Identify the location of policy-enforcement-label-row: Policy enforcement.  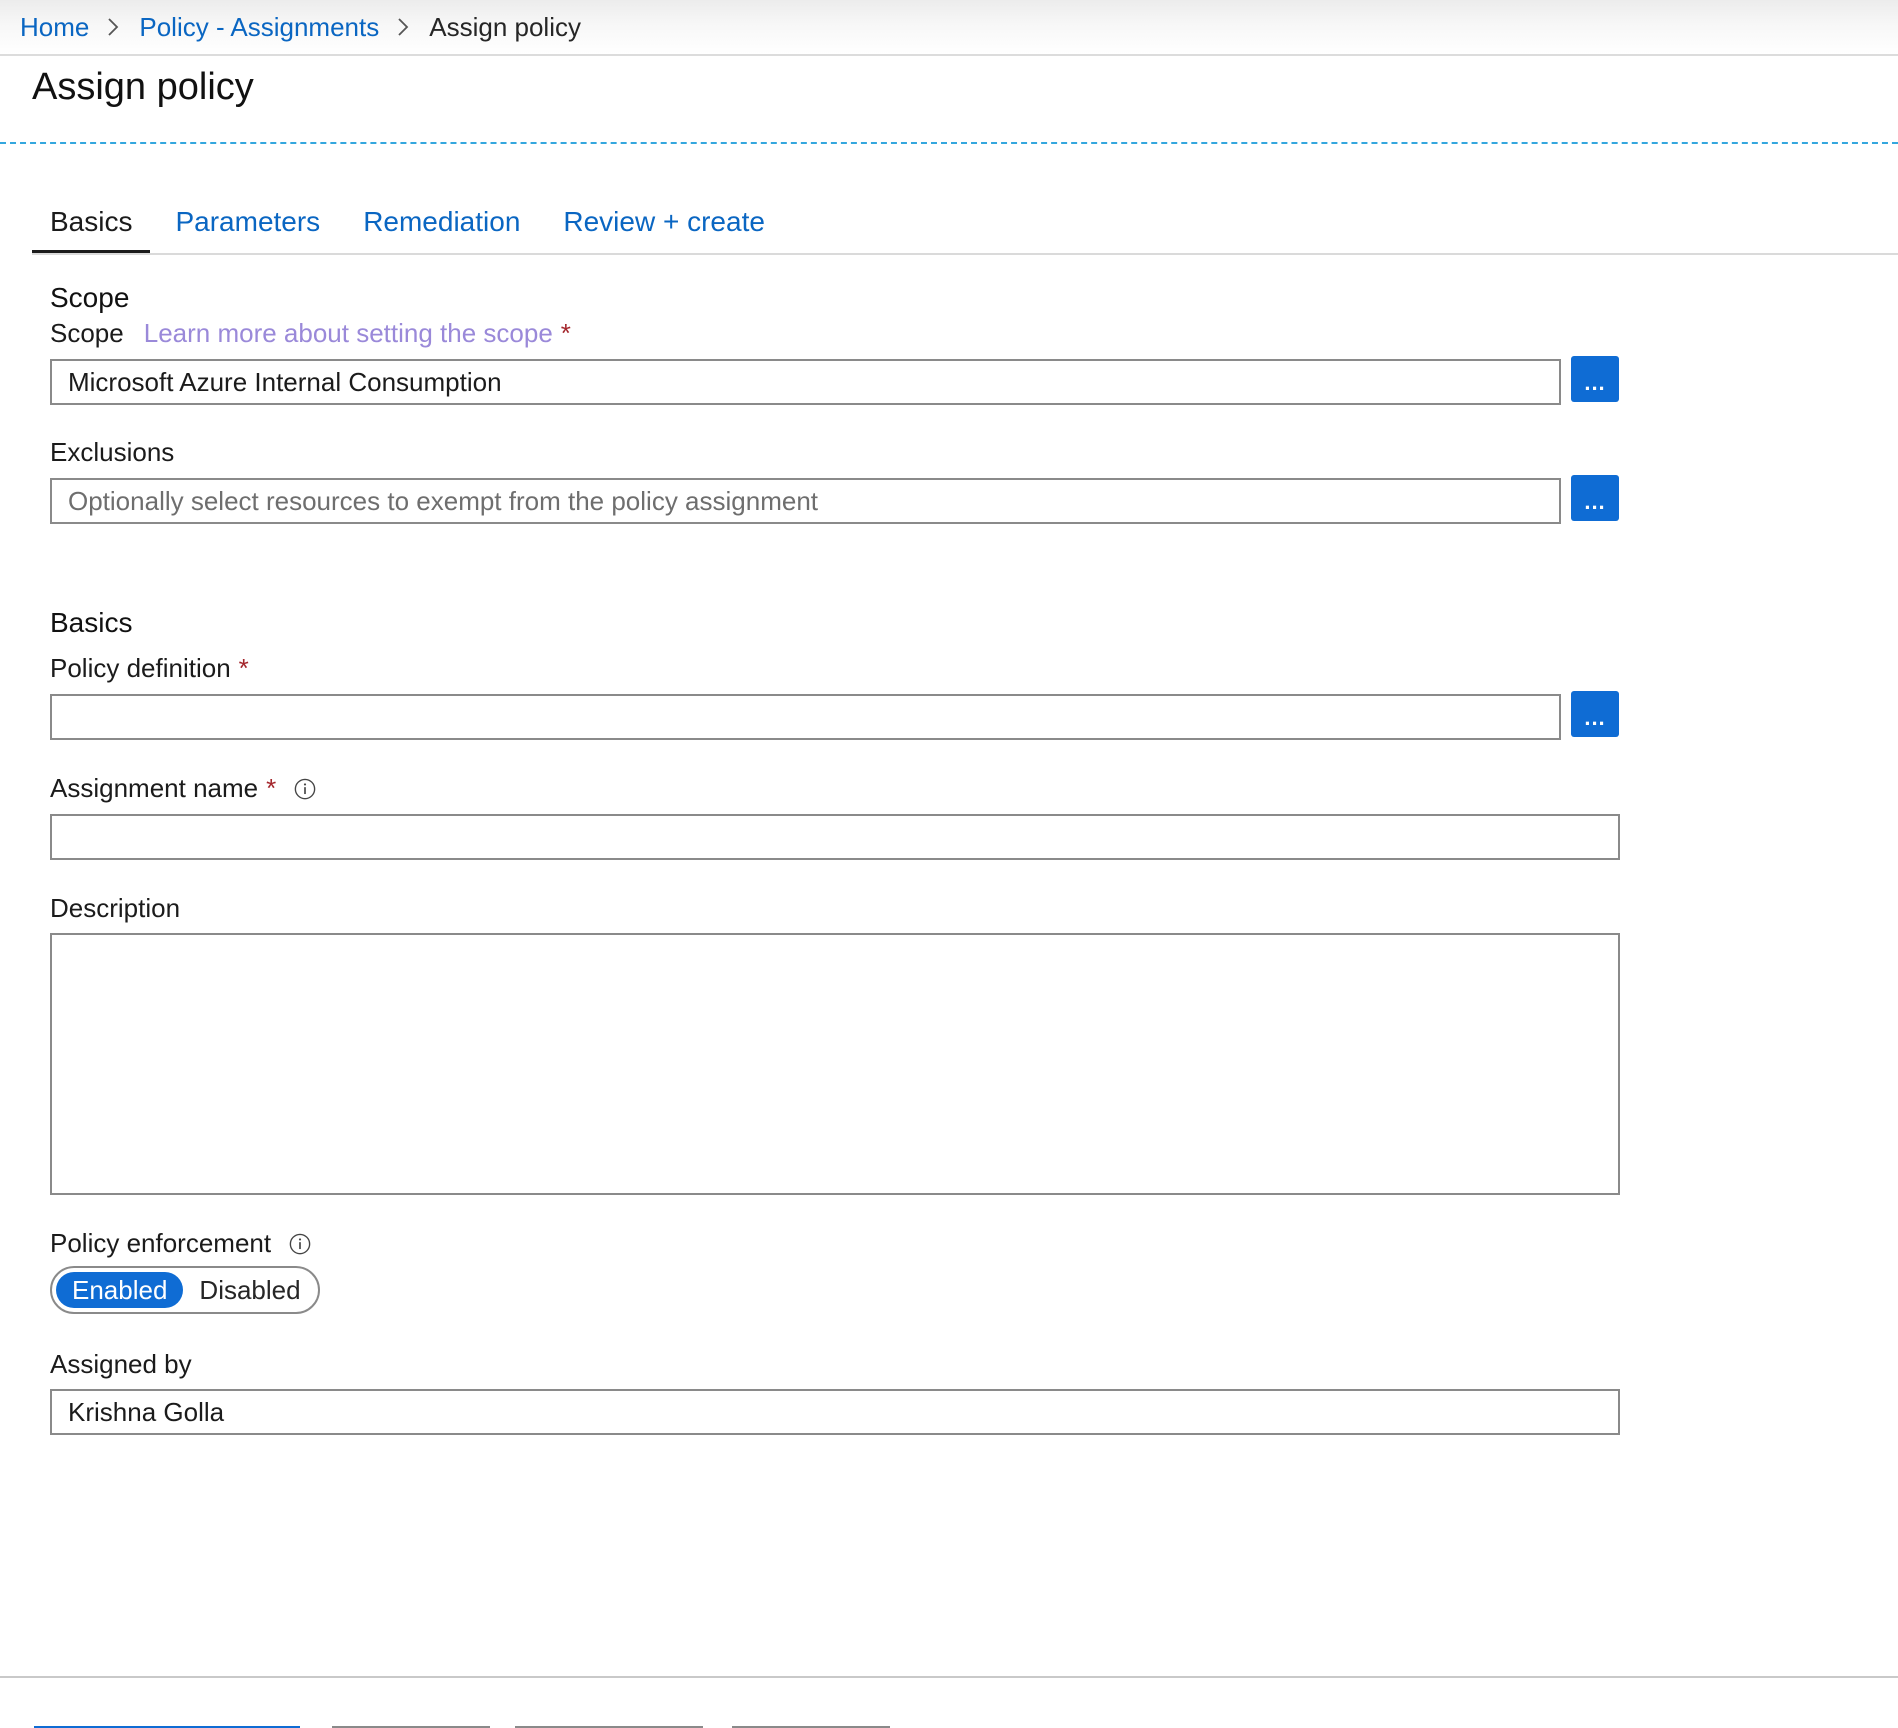
(180, 1243).